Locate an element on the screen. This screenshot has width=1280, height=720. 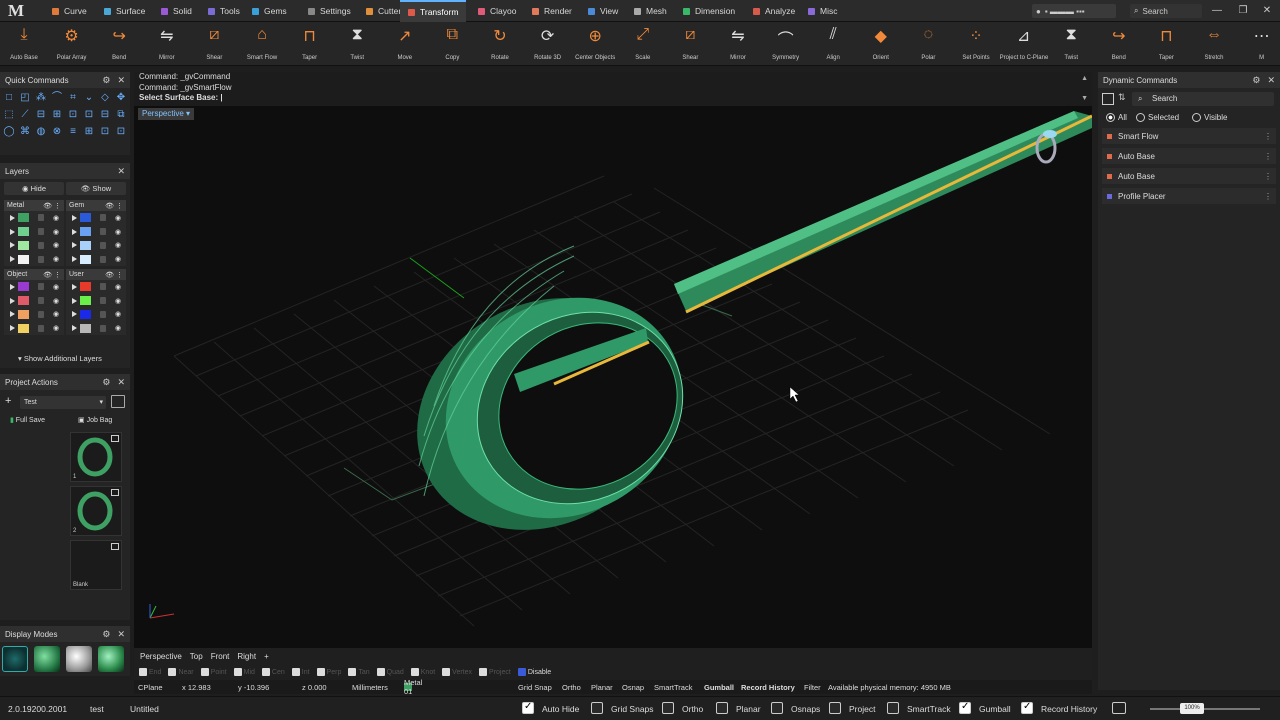
osnap-perp: Perp is located at coordinates (328, 672).